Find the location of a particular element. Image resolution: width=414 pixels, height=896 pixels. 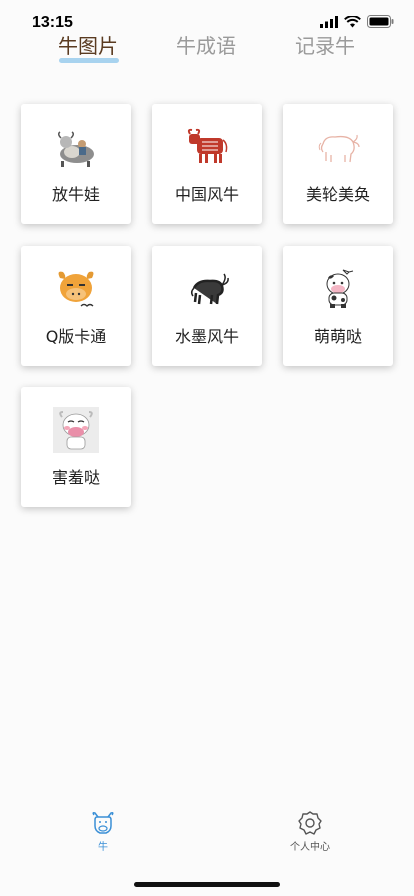

cartoon-ox-face-icon is located at coordinates (76, 289).